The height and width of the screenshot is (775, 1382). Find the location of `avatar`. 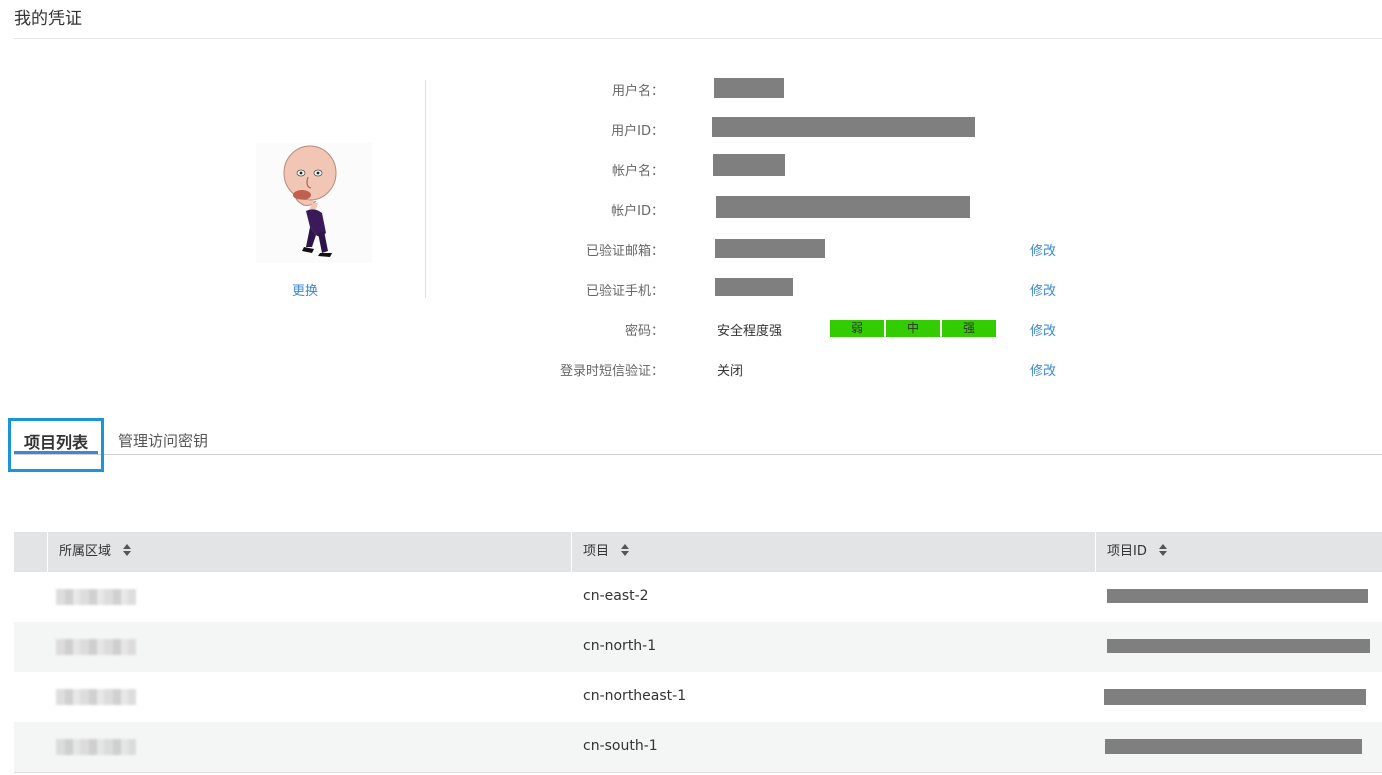

avatar is located at coordinates (314, 203).